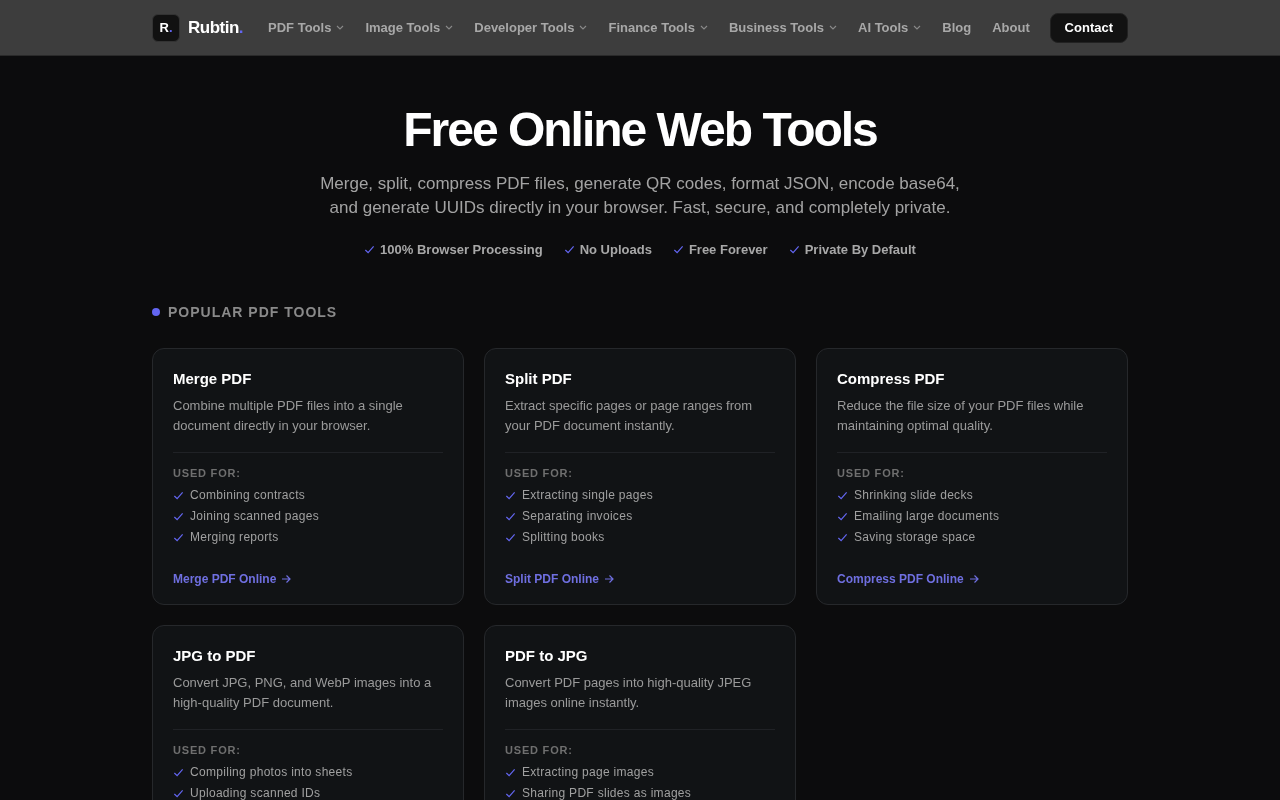 The height and width of the screenshot is (800, 1280). Describe the element at coordinates (587, 495) in the screenshot. I see `use-case: Extracting single pages` at that location.